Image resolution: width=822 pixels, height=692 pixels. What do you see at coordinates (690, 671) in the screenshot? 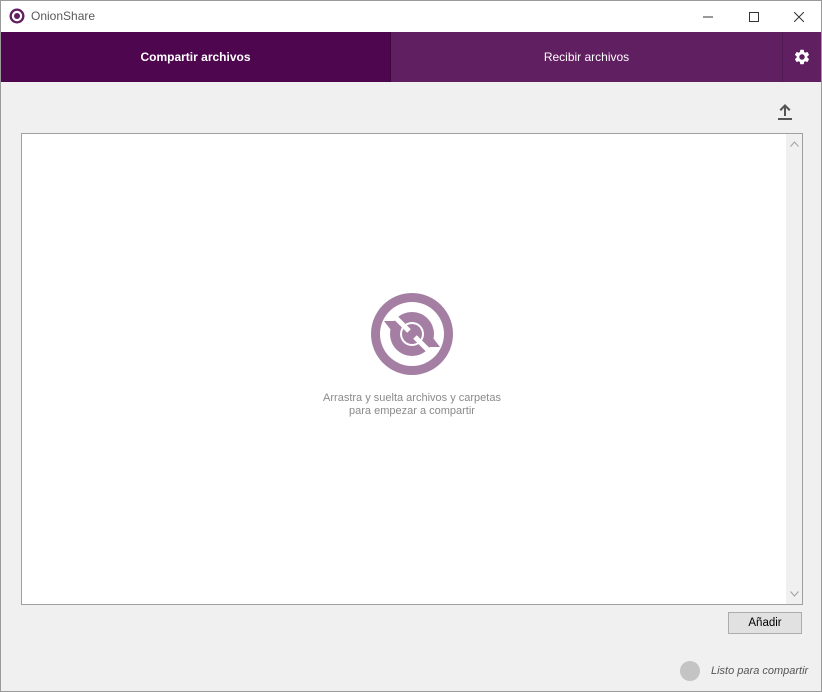
I see `status-indicator-icon` at bounding box center [690, 671].